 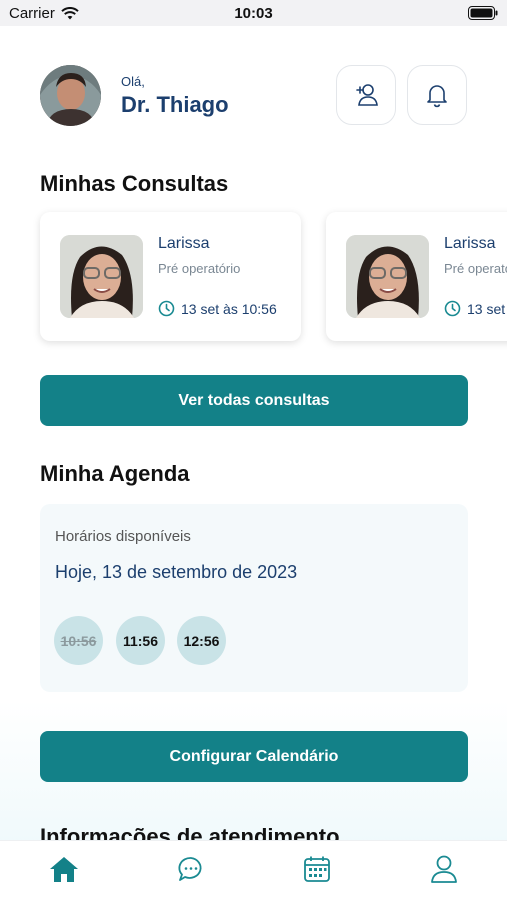 I want to click on view-all-appointments-button: Ver todas consultas, so click(x=254, y=400).